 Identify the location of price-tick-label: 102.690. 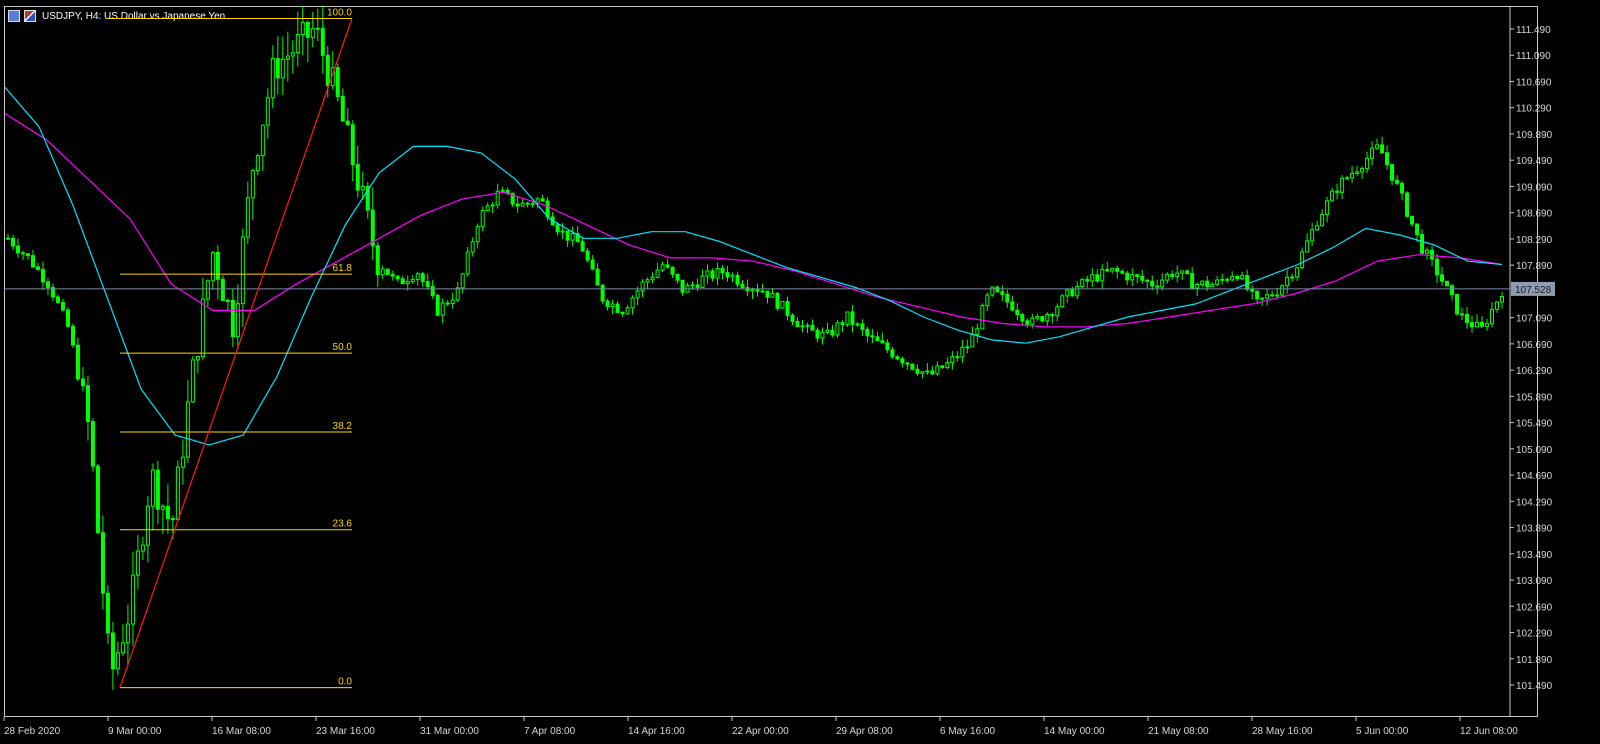
(1534, 607).